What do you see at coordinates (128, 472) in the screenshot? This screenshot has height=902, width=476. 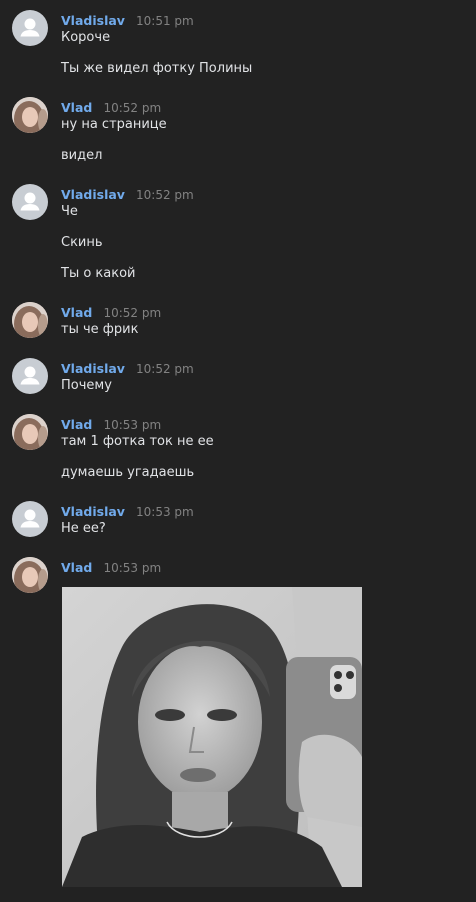 I see `message-text: думаешь угадаешь` at bounding box center [128, 472].